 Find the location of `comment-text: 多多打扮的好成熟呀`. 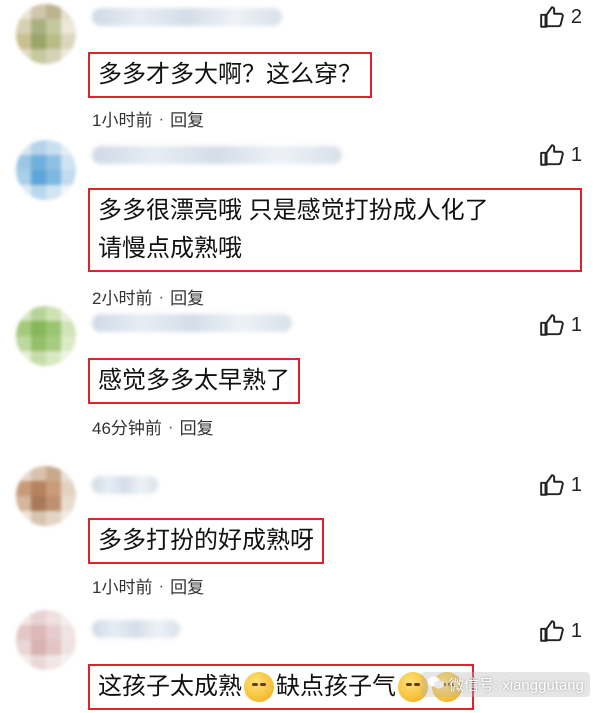

comment-text: 多多打扮的好成熟呀 is located at coordinates (206, 541).